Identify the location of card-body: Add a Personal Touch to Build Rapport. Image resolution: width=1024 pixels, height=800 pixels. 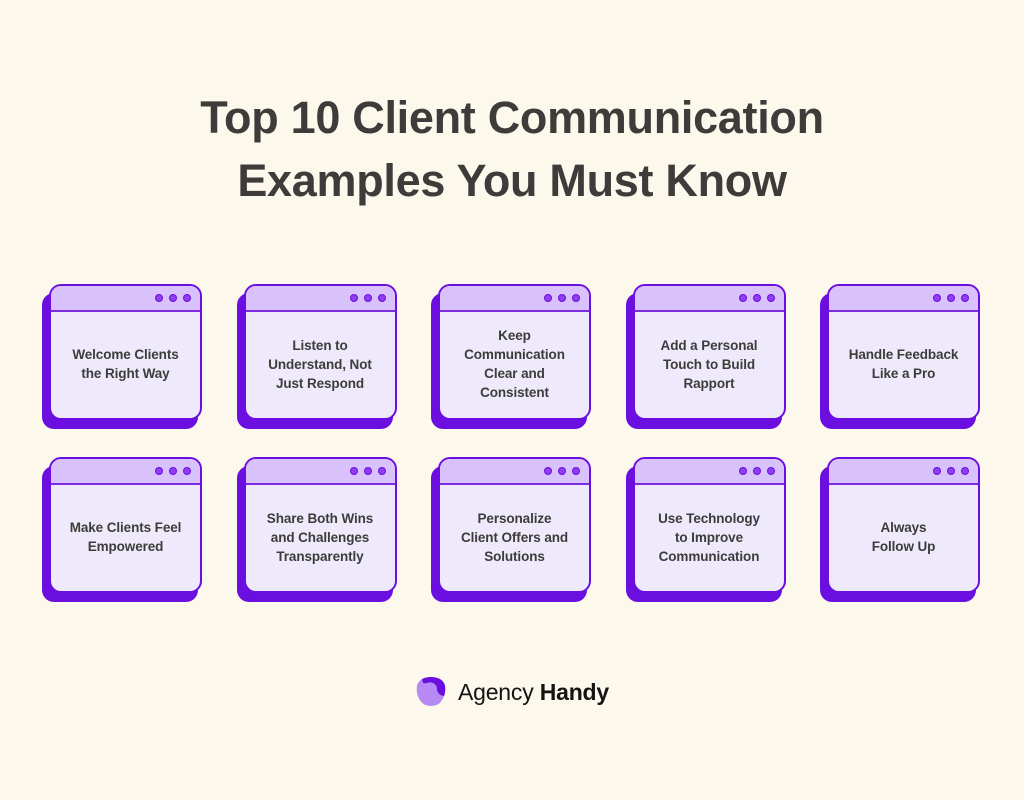
(709, 365).